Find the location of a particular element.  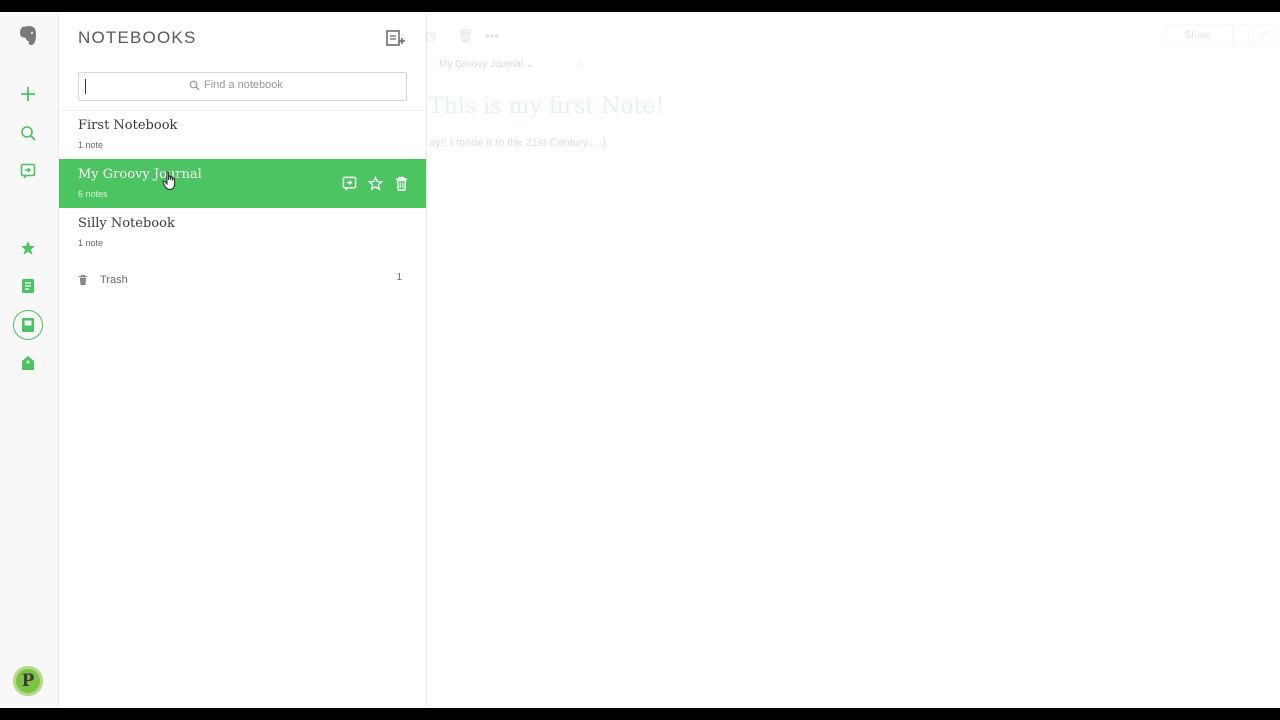

notebook-icon is located at coordinates (28, 325).